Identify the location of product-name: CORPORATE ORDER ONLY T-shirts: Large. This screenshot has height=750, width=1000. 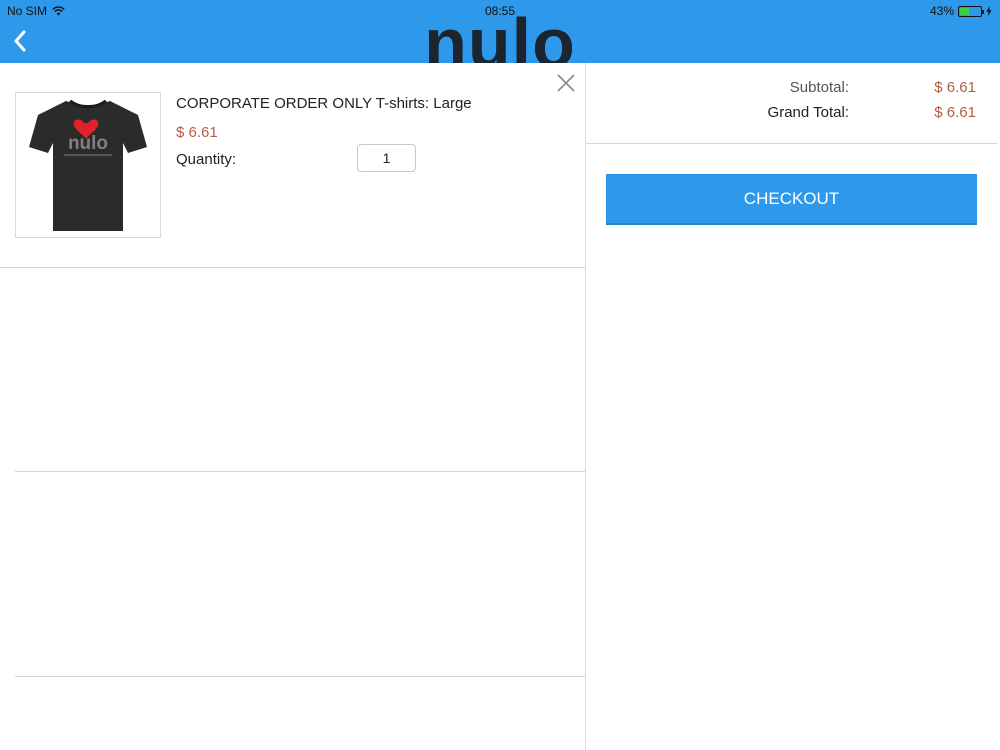
(324, 103).